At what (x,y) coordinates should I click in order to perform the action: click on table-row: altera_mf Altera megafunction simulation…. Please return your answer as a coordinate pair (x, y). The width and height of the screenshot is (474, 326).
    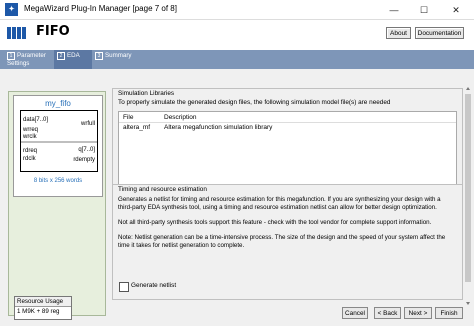
    Looking at the image, I should click on (287, 128).